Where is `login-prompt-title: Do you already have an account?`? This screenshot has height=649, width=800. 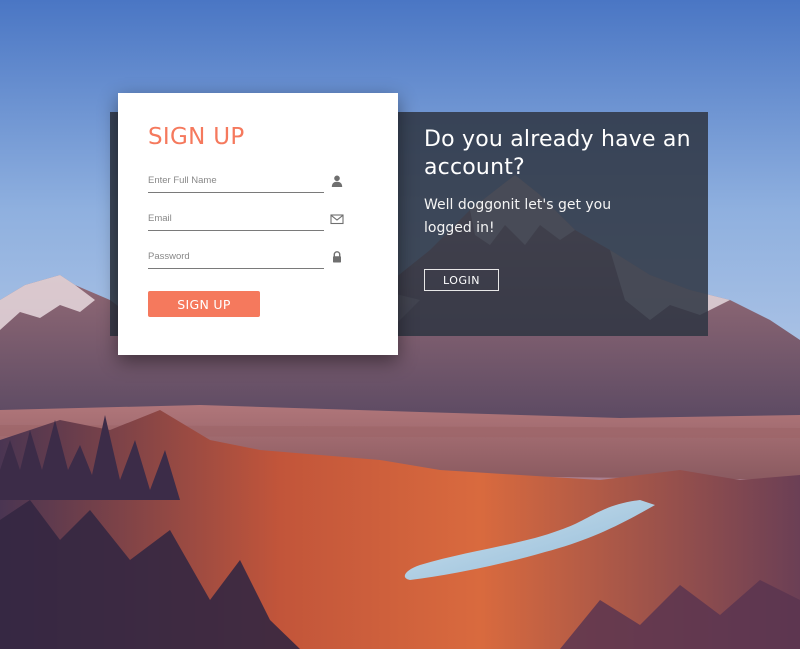 login-prompt-title: Do you already have an account? is located at coordinates (557, 153).